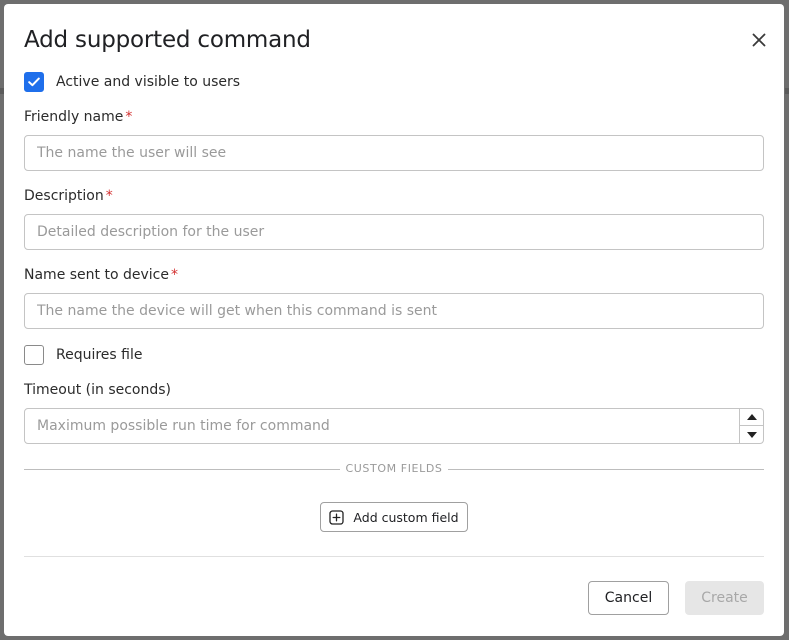  I want to click on device-name-label: Name sent to device *, so click(101, 275).